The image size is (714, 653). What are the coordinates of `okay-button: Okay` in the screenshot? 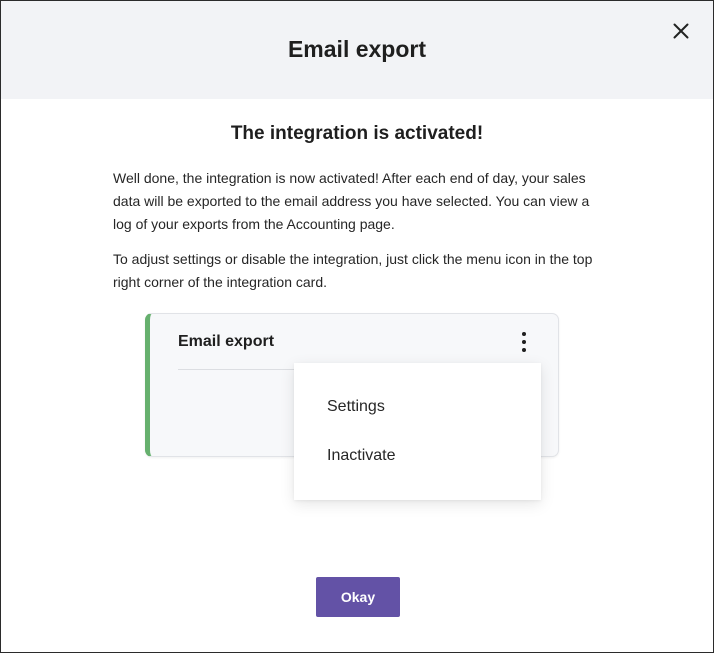 It's located at (358, 597).